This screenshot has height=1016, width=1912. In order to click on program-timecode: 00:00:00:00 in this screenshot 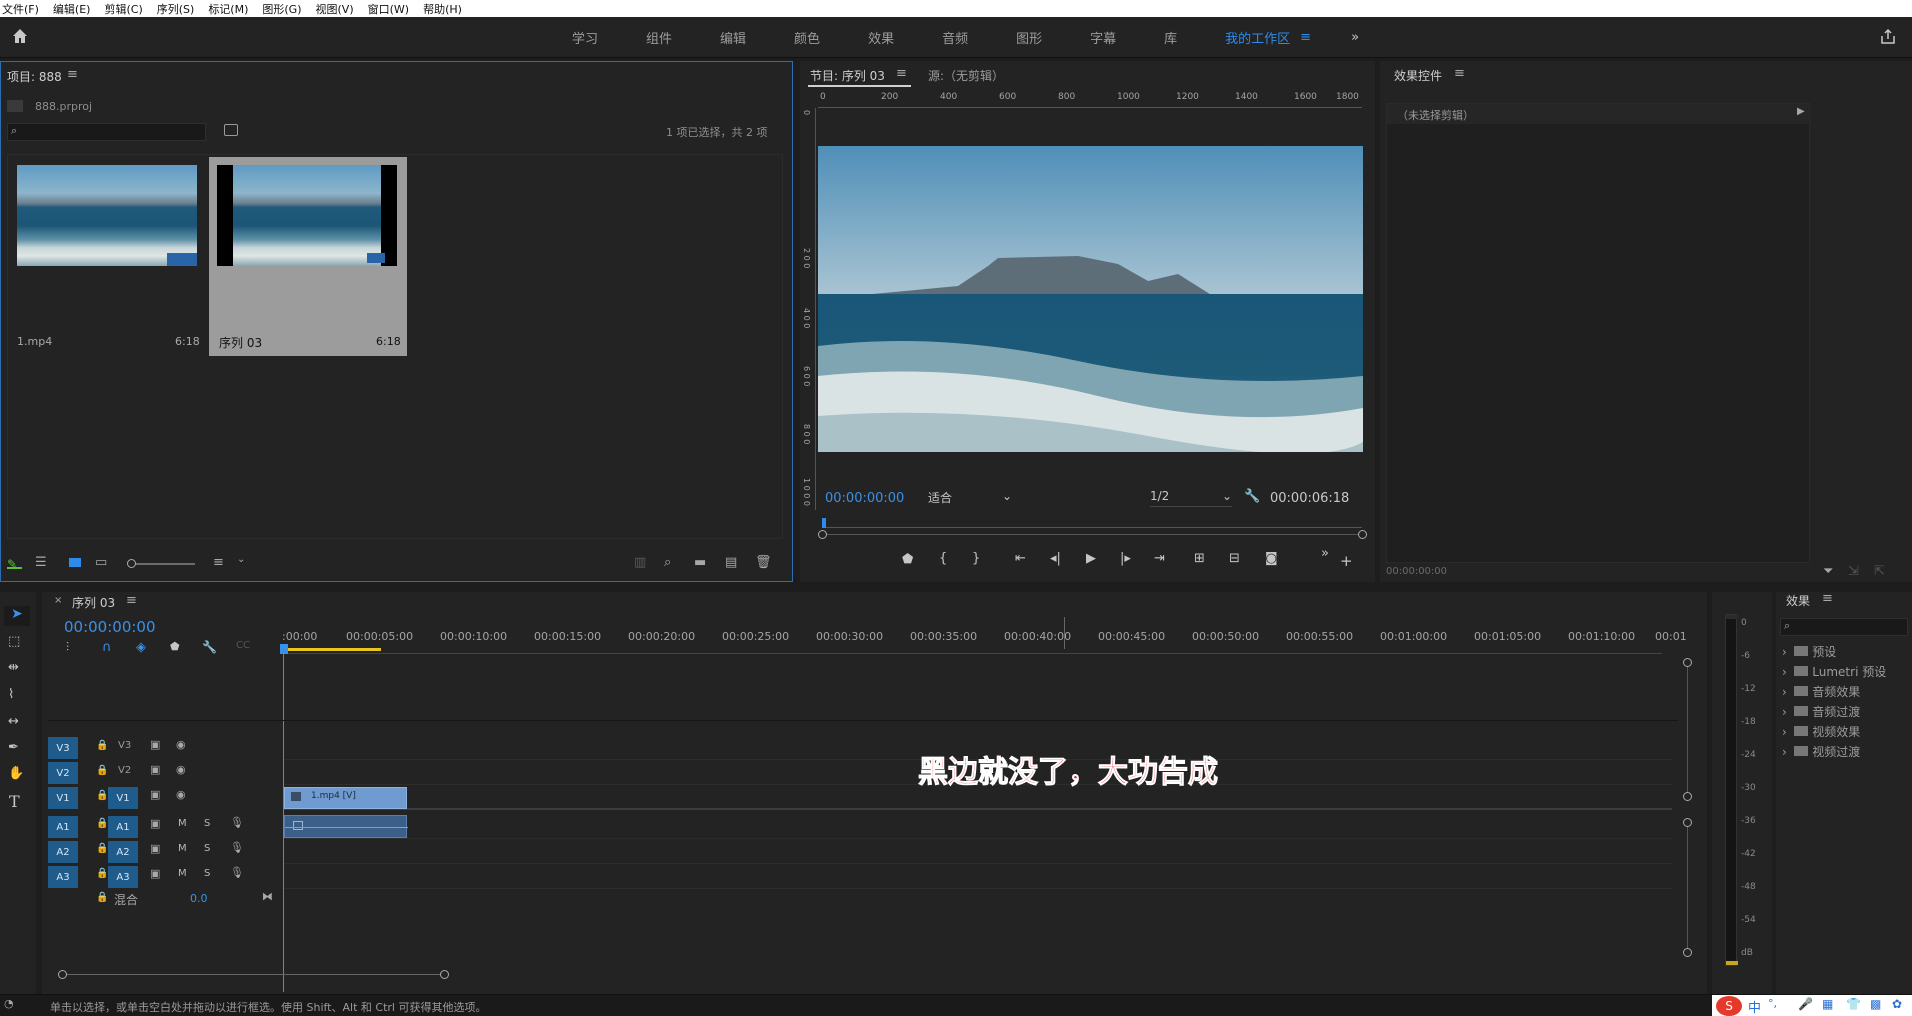, I will do `click(864, 498)`.